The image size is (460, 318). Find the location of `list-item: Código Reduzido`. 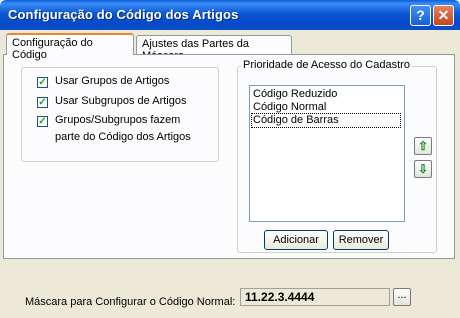

list-item: Código Reduzido is located at coordinates (295, 94).